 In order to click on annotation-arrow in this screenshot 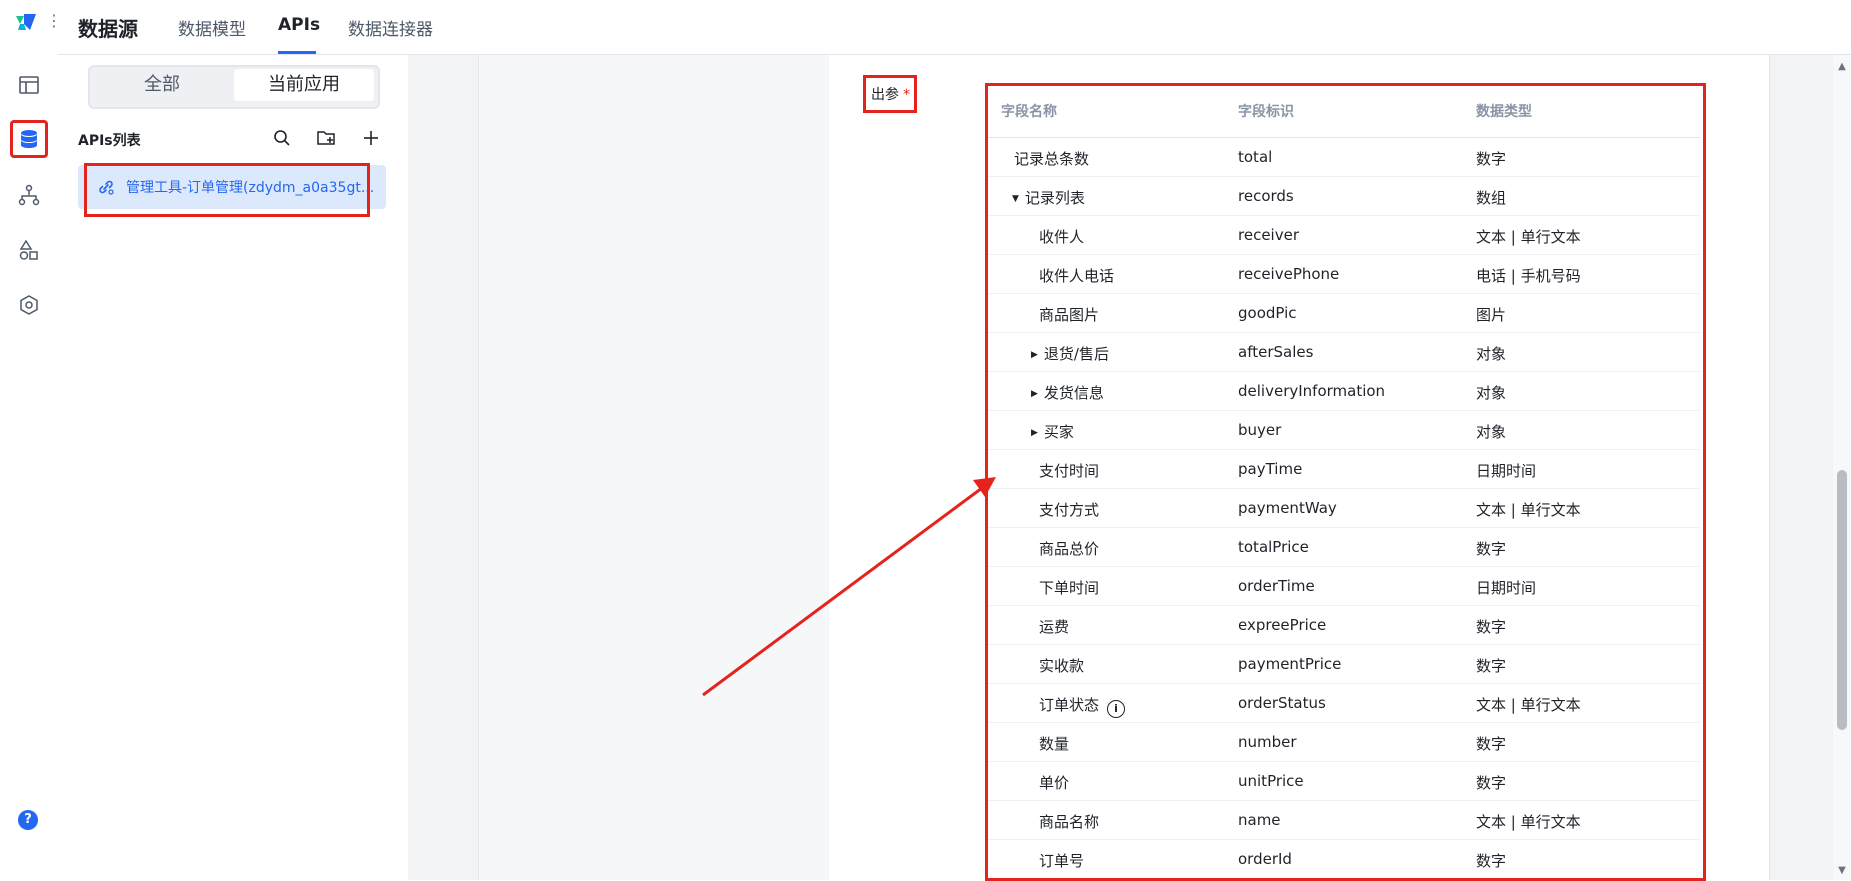, I will do `click(849, 587)`.